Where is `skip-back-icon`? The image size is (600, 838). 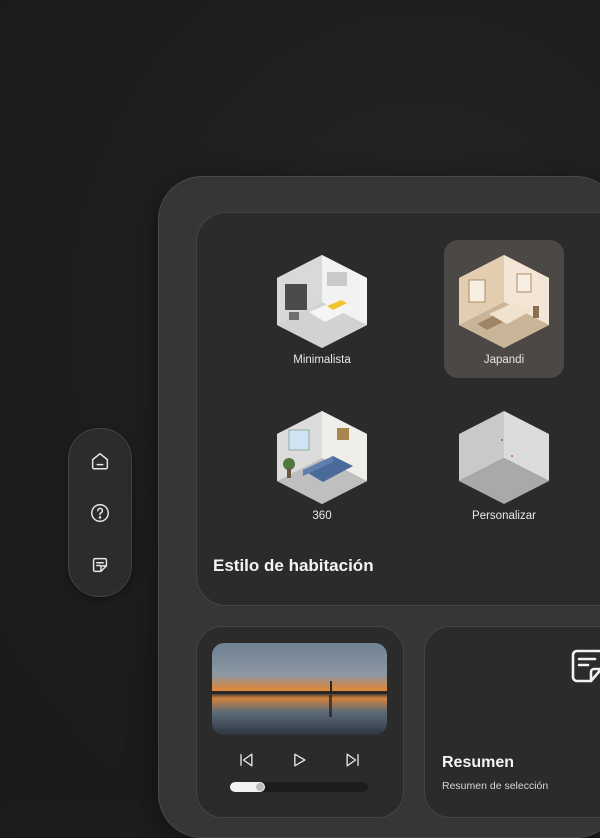
skip-back-icon is located at coordinates (246, 760).